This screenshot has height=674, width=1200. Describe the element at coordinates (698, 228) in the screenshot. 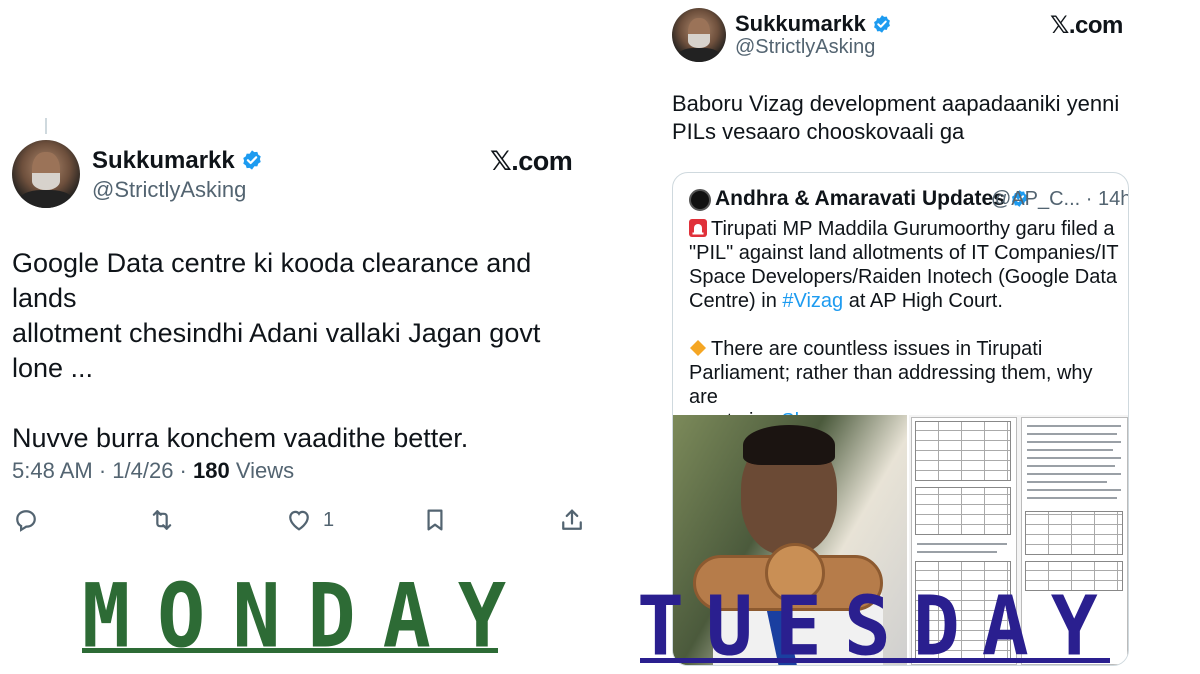

I see `siren-emoji-icon` at that location.